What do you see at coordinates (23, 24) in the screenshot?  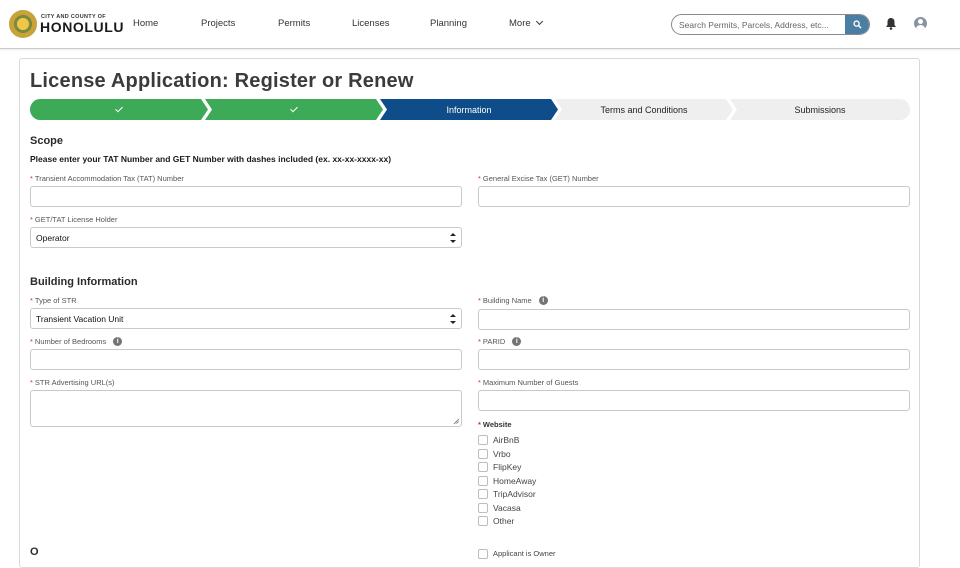 I see `city-seal-logo` at bounding box center [23, 24].